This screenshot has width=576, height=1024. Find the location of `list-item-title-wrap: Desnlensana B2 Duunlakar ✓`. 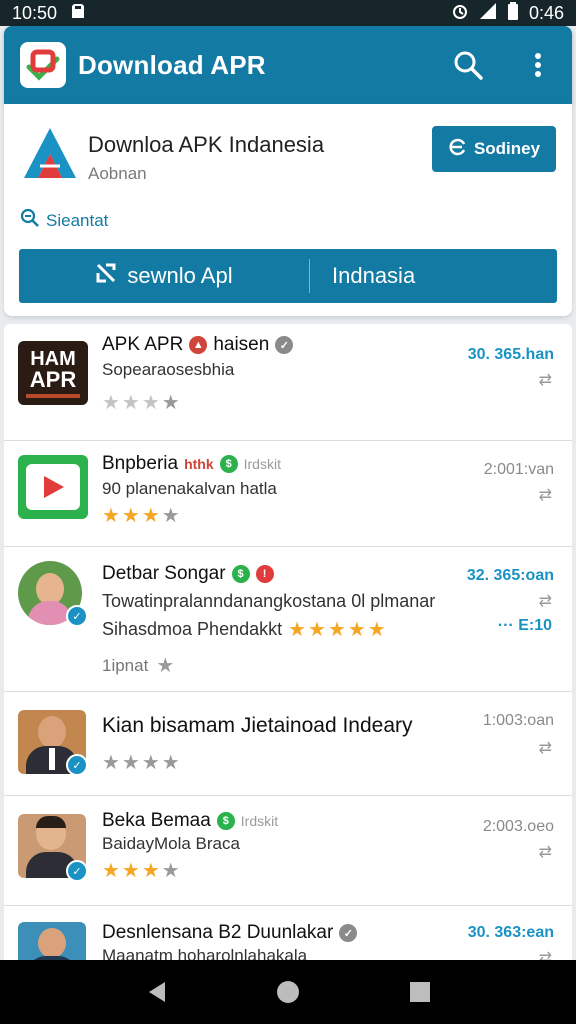

list-item-title-wrap: Desnlensana B2 Duunlakar ✓ is located at coordinates (230, 933).